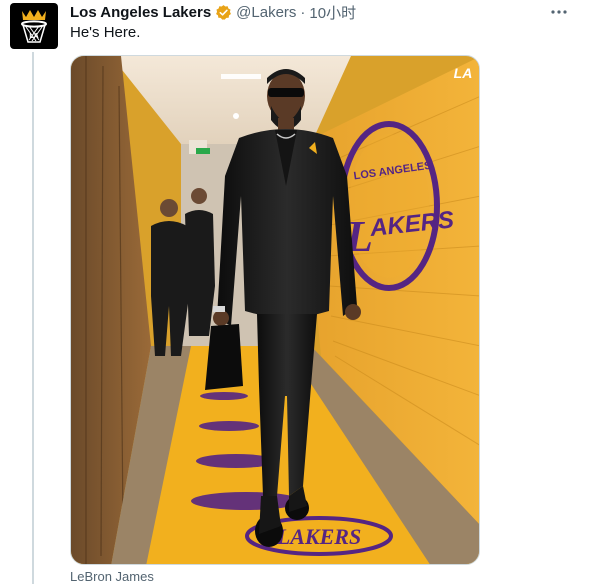  Describe the element at coordinates (112, 576) in the screenshot. I see `tagged-user: LeBron James` at that location.